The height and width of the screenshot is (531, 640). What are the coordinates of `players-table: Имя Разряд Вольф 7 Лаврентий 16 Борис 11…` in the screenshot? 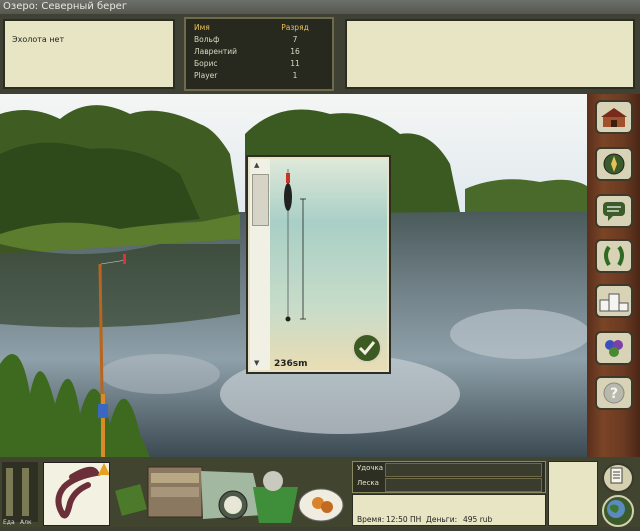 It's located at (259, 54).